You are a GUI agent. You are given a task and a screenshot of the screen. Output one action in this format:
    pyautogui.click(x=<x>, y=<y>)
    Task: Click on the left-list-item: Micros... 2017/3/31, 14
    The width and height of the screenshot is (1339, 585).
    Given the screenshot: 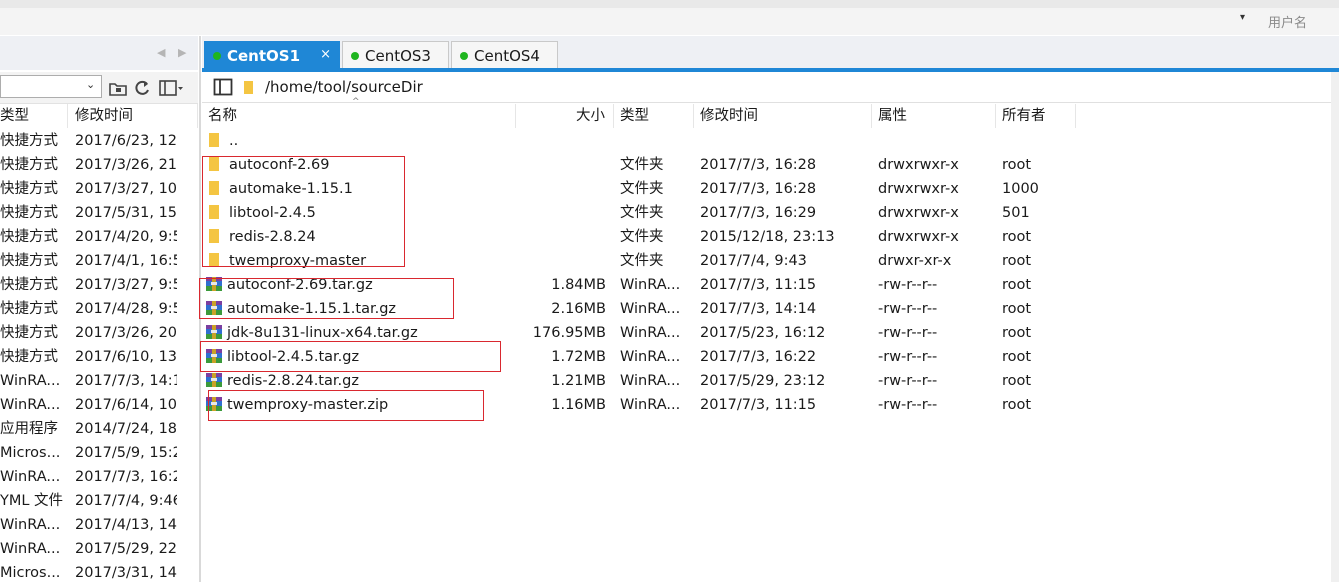 What is the action you would take?
    pyautogui.click(x=99, y=573)
    